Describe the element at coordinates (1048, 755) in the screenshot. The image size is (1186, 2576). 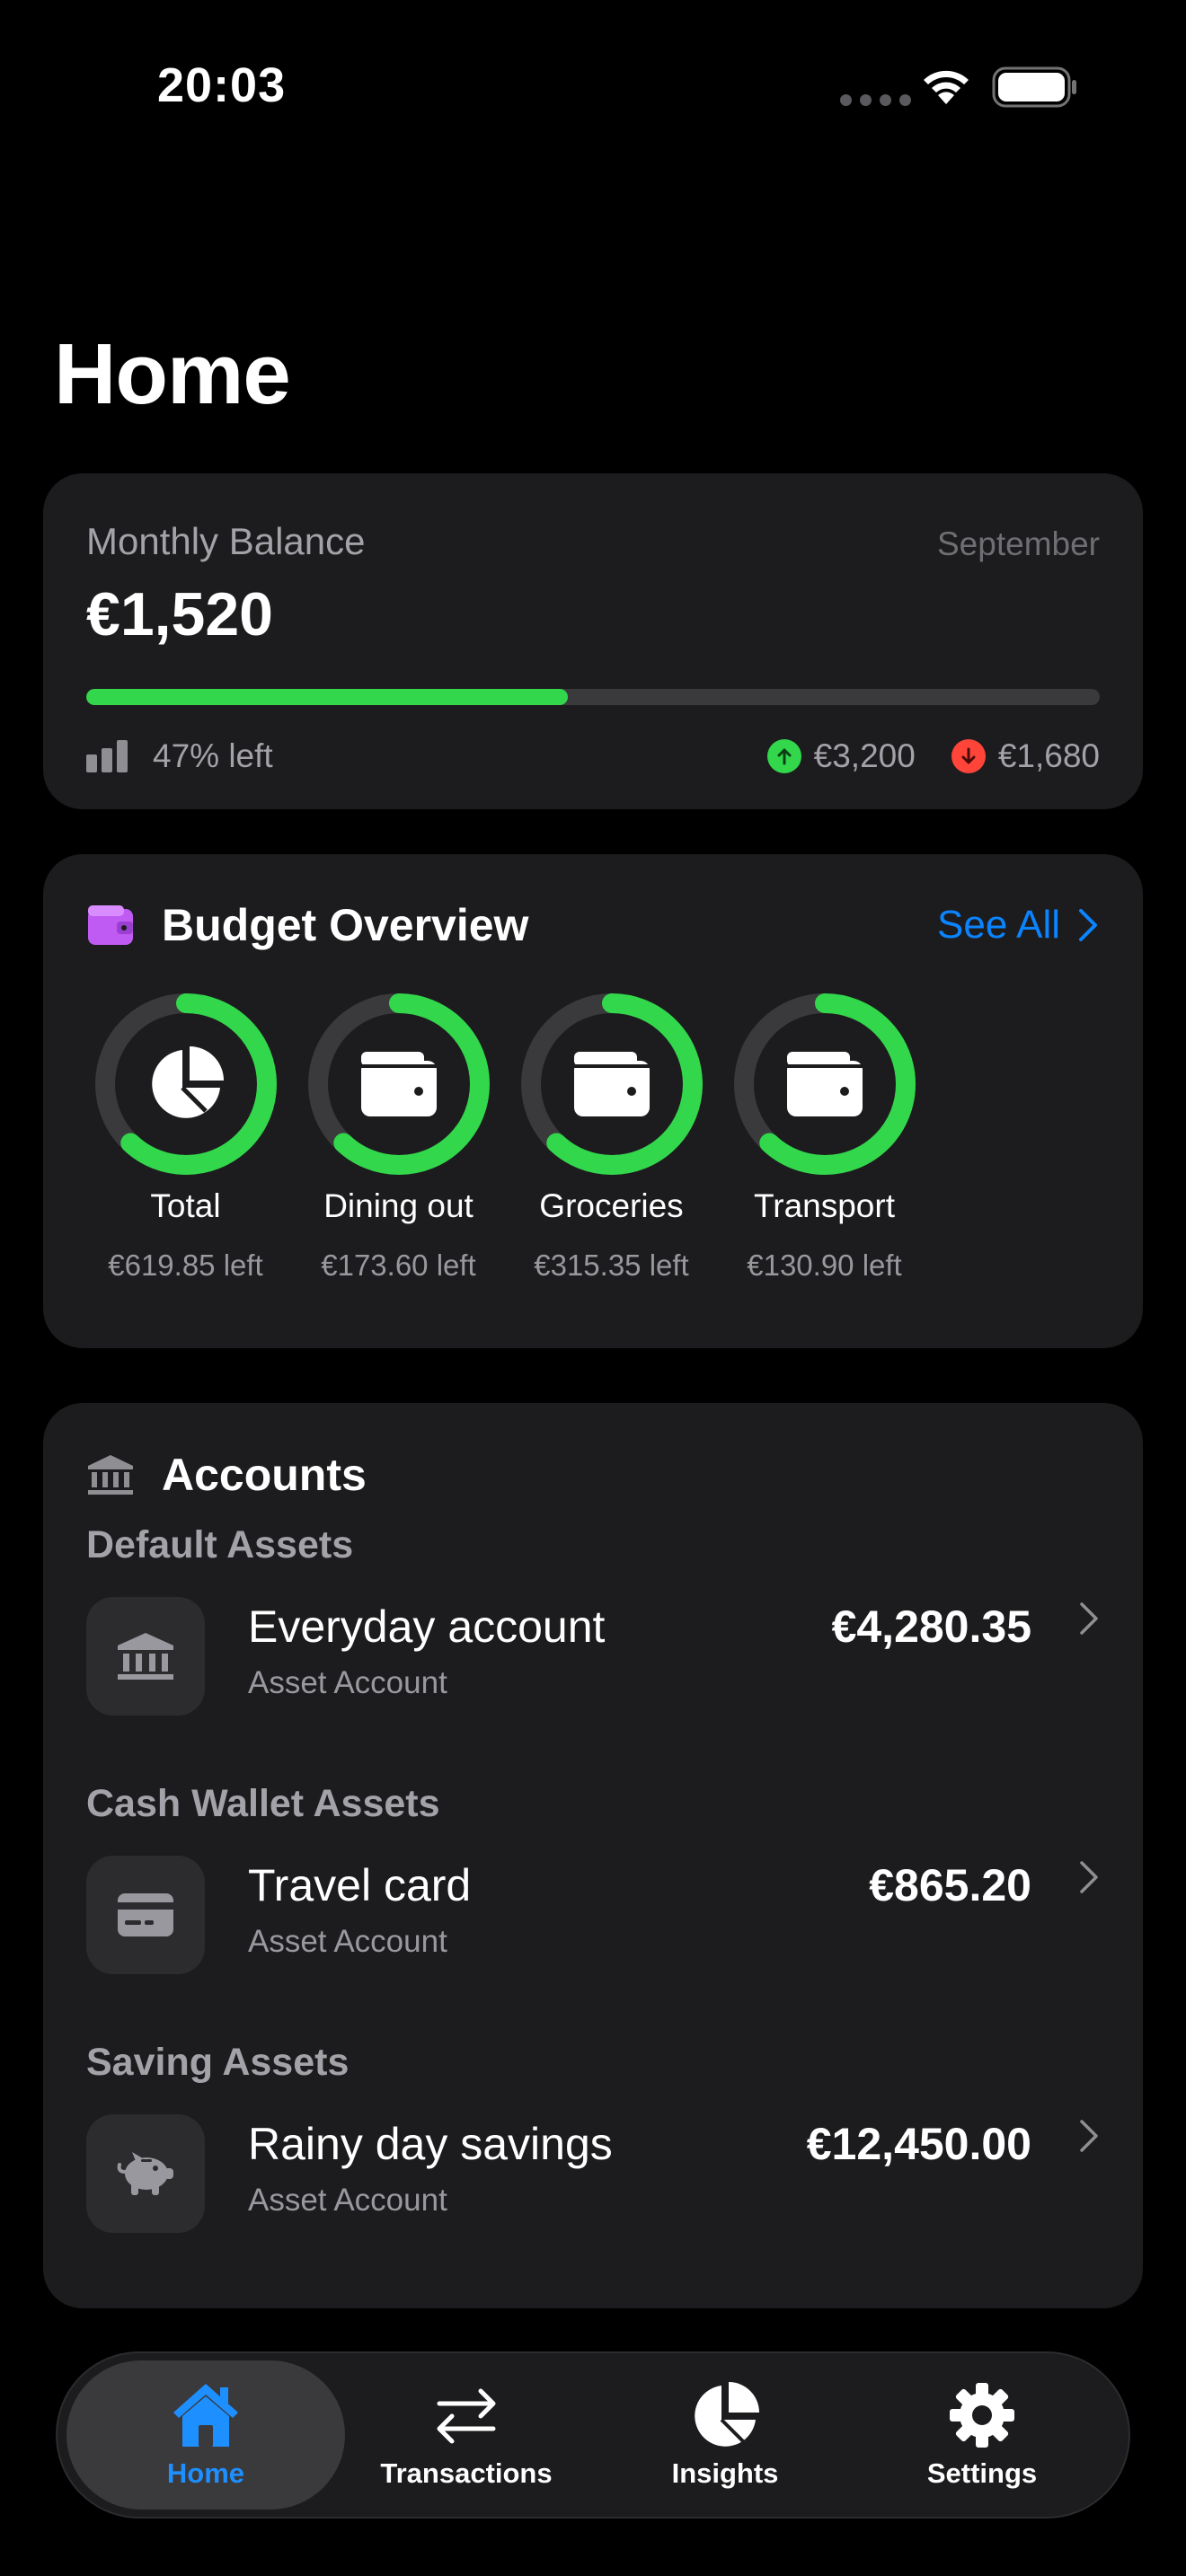
I see `expense-amount: €1,680` at that location.